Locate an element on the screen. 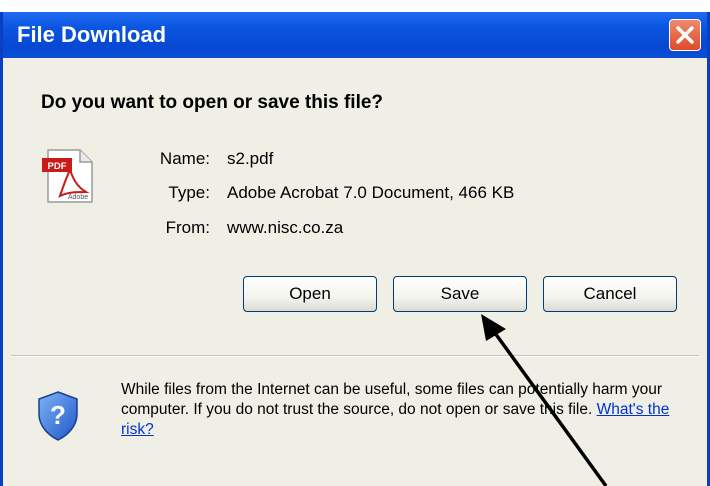 The width and height of the screenshot is (710, 486). open-button: Open is located at coordinates (310, 294).